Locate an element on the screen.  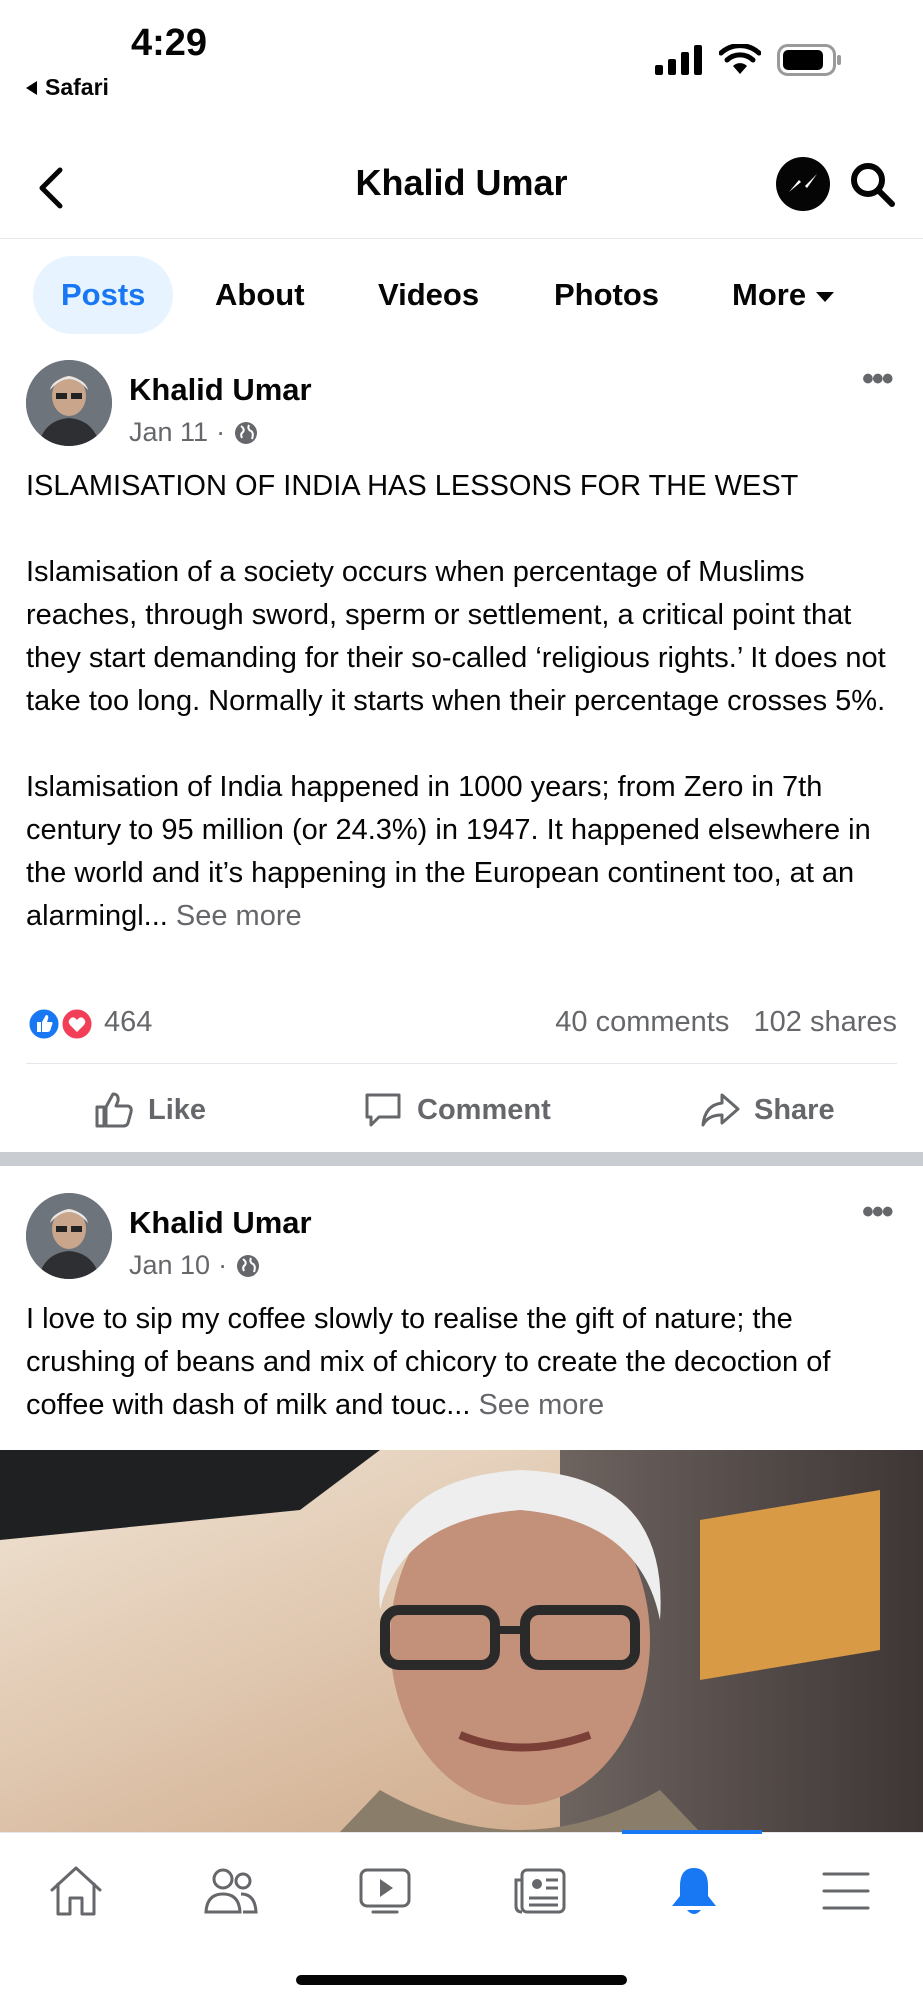
feed-separator is located at coordinates (461, 1159).